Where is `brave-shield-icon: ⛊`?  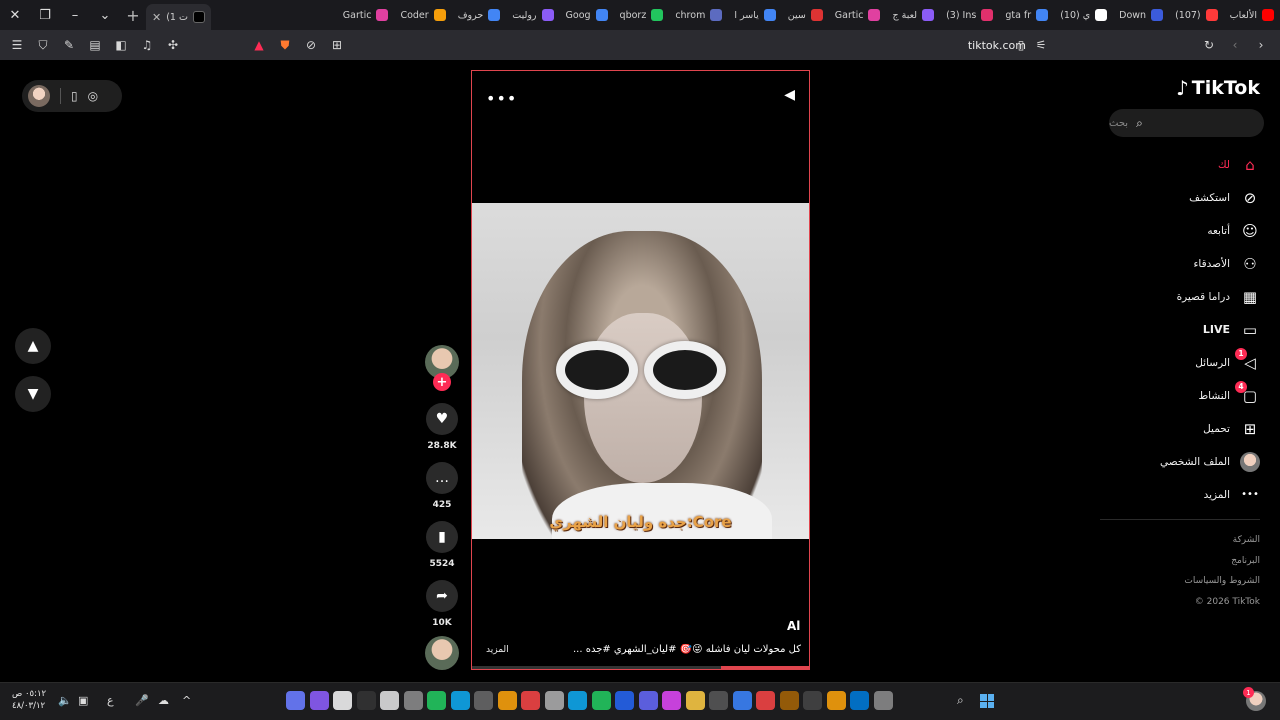 brave-shield-icon: ⛊ is located at coordinates (285, 45).